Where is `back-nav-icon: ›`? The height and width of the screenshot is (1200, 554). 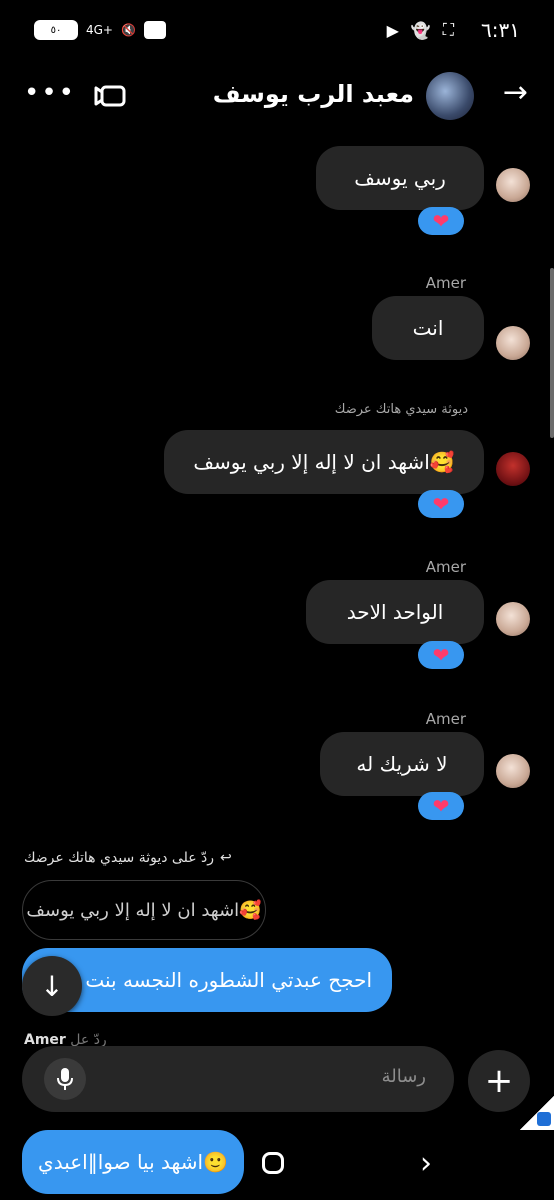 back-nav-icon: › is located at coordinates (426, 1163).